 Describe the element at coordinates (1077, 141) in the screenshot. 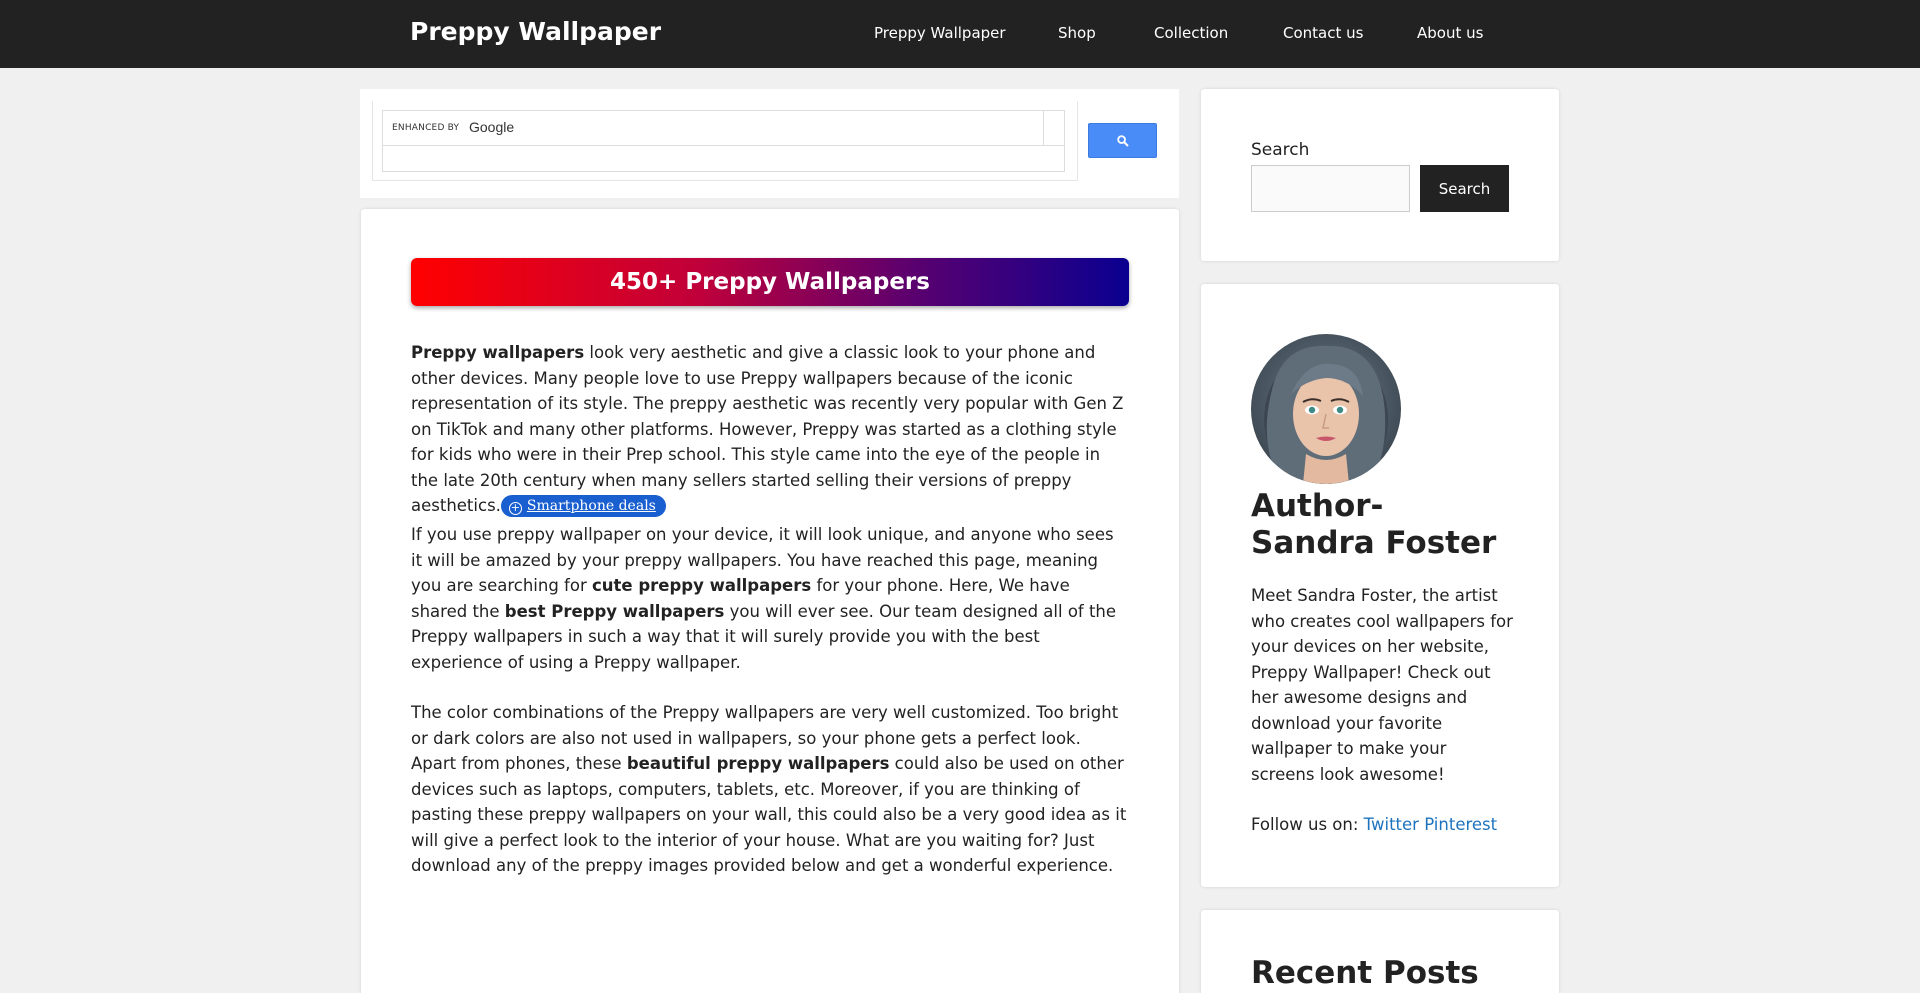

I see `google-search-divider` at that location.